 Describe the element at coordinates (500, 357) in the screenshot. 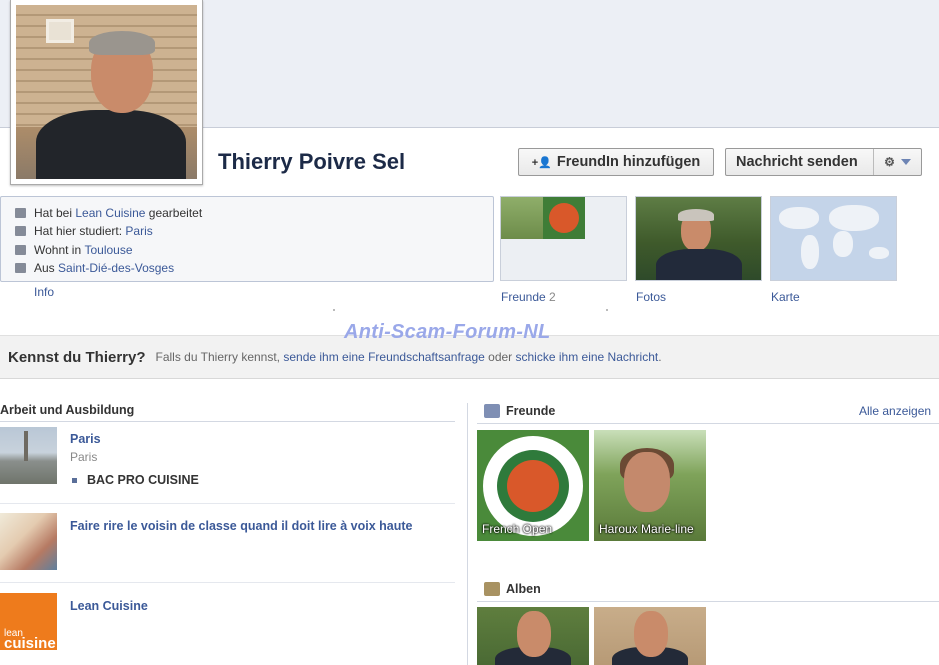

I see `know-text-2: oder` at that location.